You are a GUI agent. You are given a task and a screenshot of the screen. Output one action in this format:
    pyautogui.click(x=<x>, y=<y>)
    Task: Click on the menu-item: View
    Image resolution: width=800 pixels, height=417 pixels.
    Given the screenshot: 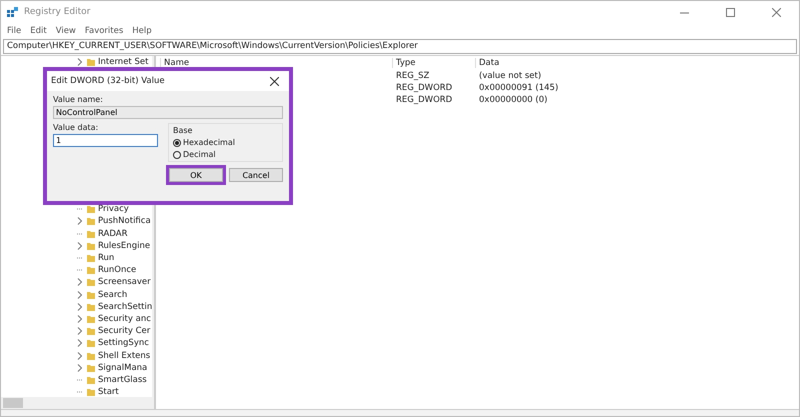 What is the action you would take?
    pyautogui.click(x=66, y=31)
    